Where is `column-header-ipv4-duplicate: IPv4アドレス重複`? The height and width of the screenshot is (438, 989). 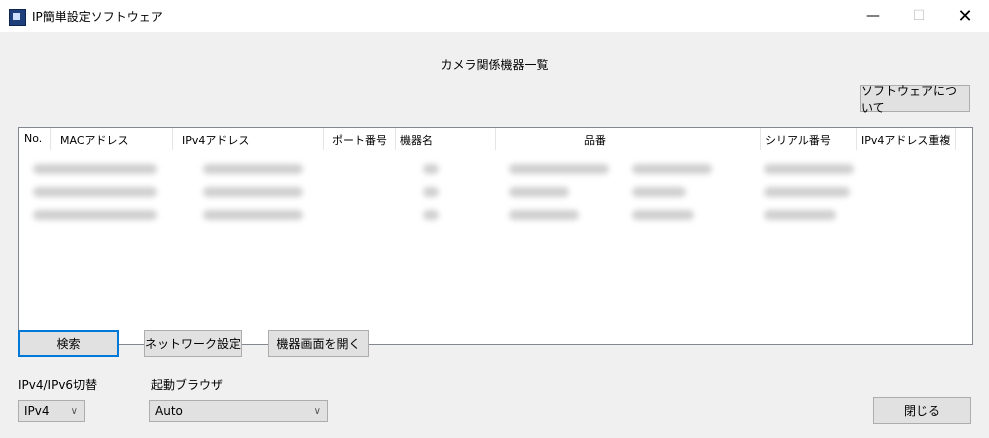
column-header-ipv4-duplicate: IPv4アドレス重複 is located at coordinates (905, 140).